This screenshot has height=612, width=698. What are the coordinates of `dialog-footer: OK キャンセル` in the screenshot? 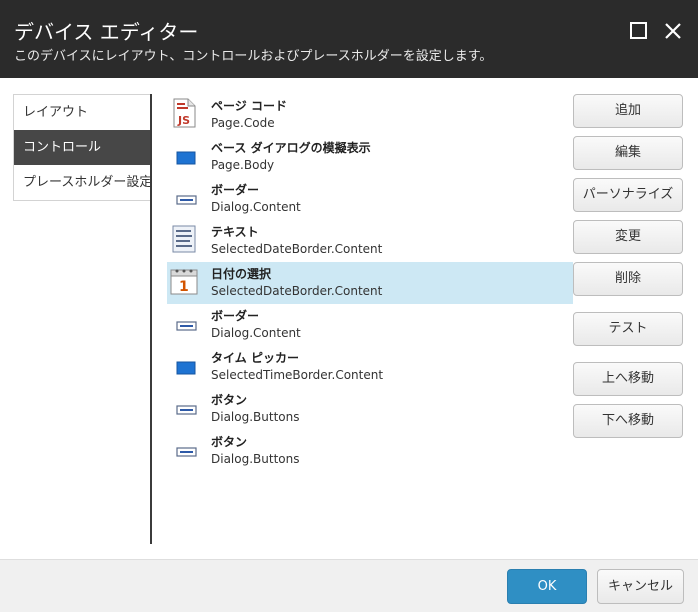 It's located at (349, 585).